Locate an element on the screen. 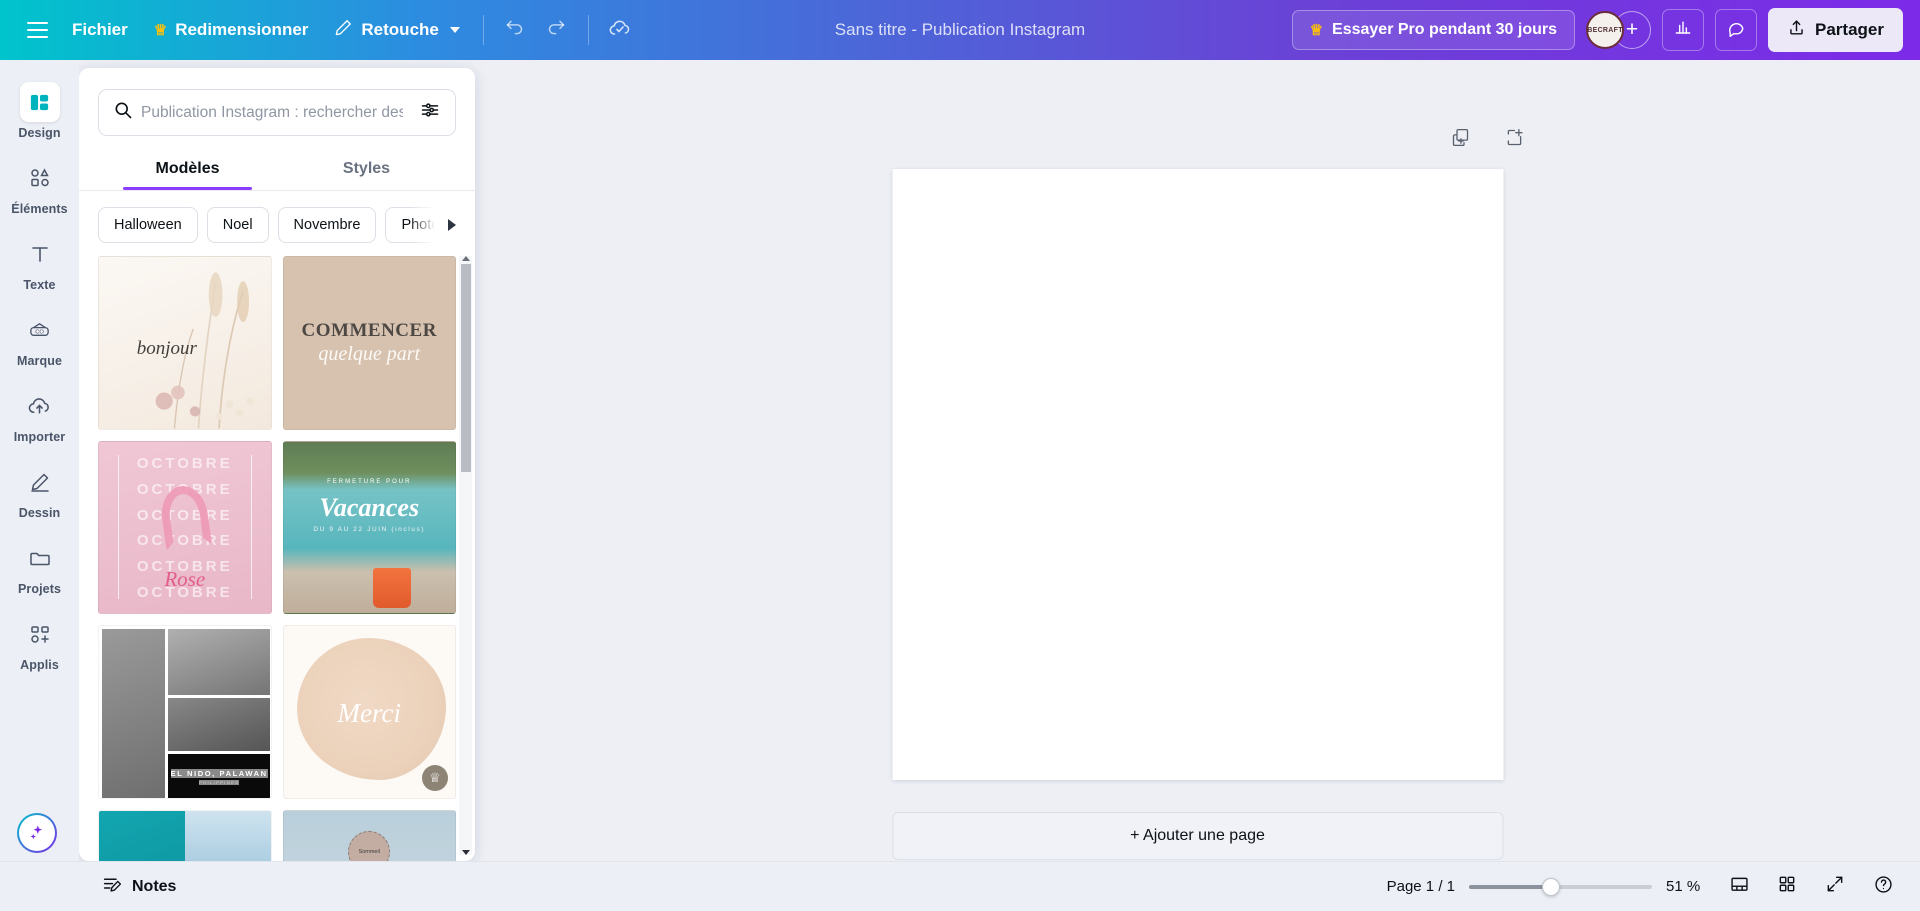 Image resolution: width=1920 pixels, height=911 pixels. sidebar-item-elements: Éléments is located at coordinates (40, 186).